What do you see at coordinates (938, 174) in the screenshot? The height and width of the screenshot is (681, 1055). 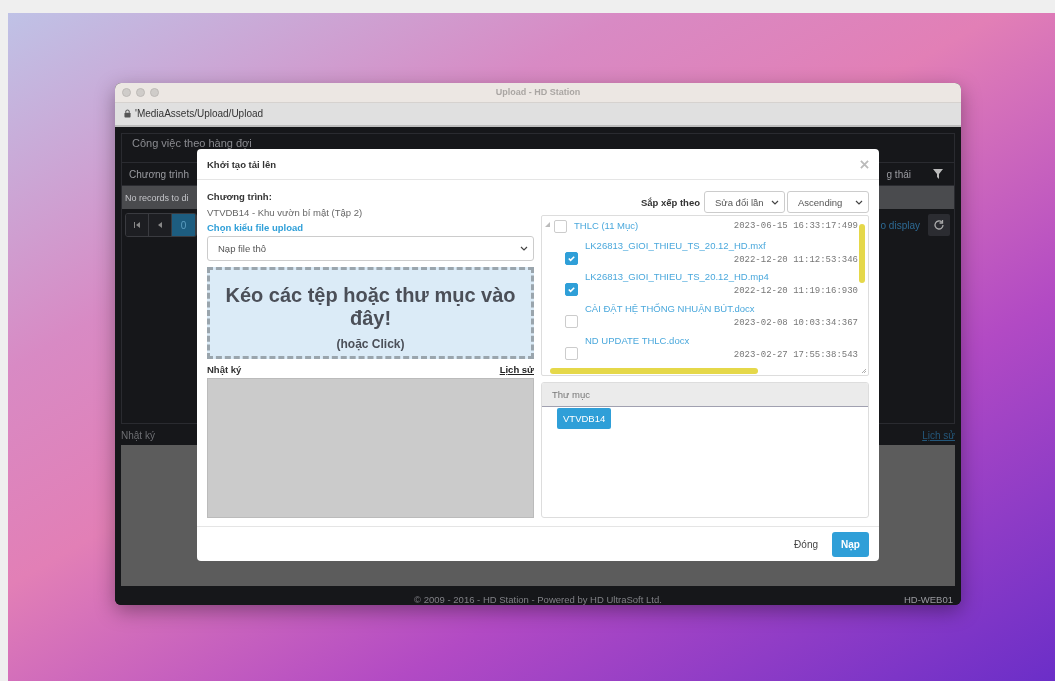 I see `filter-icon` at bounding box center [938, 174].